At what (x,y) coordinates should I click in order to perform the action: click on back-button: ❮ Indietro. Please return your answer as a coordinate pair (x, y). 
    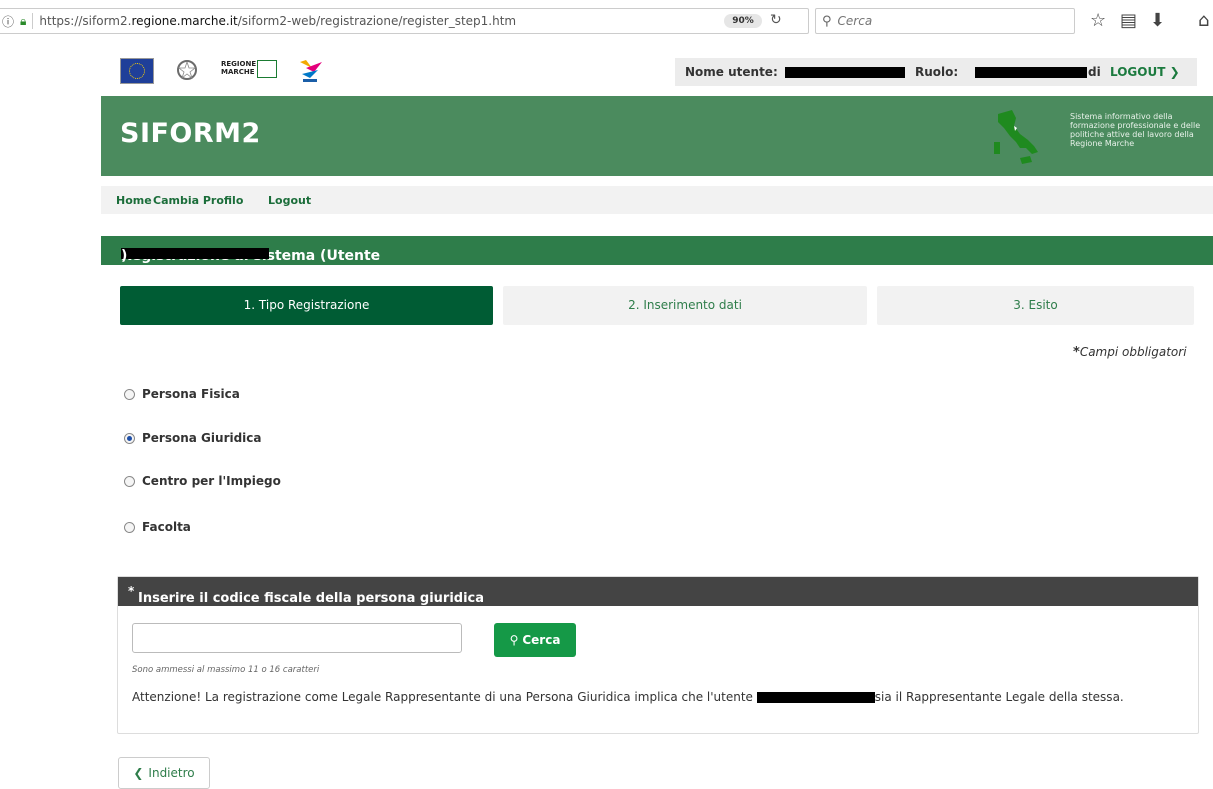
    Looking at the image, I should click on (164, 773).